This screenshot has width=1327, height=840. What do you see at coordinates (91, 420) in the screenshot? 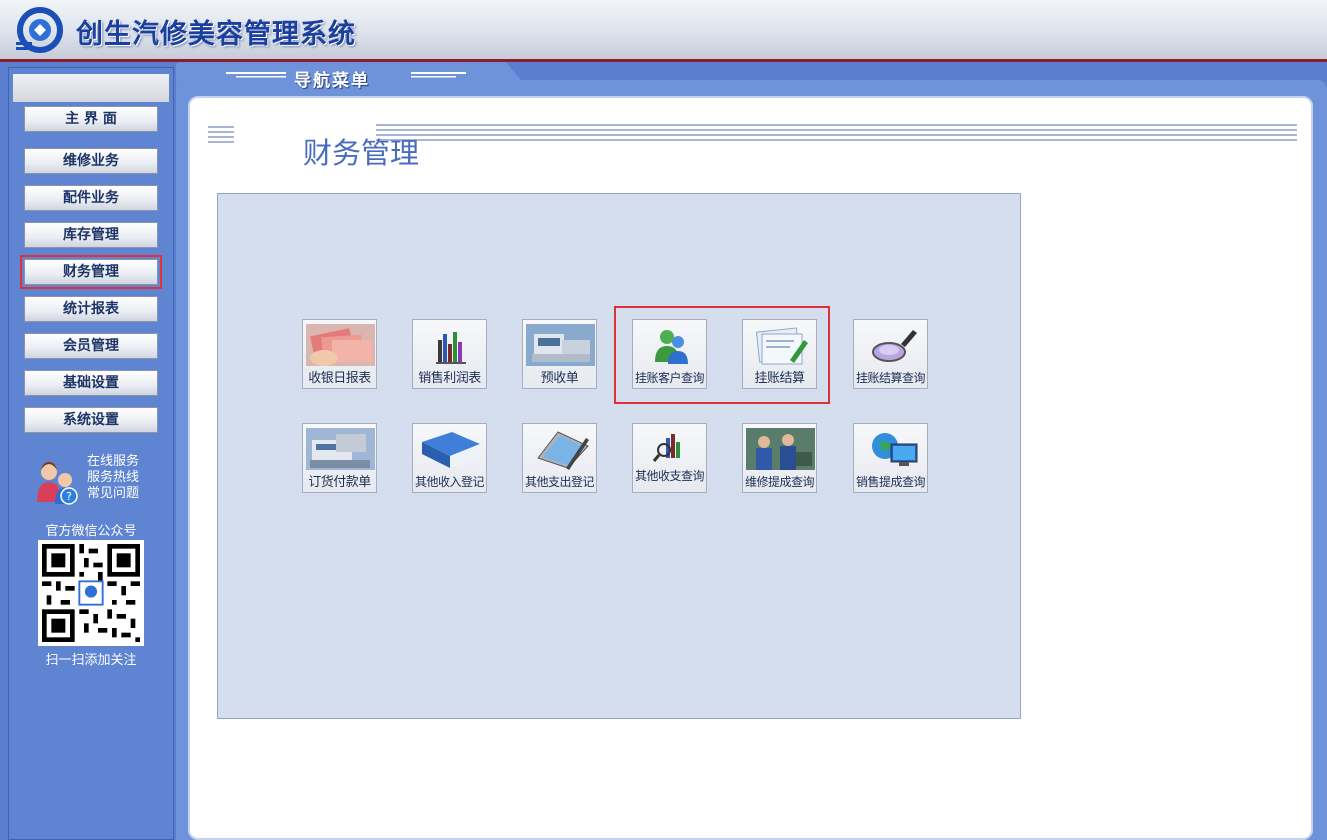
I see `sidebar-item-system-settings: 系统设置` at bounding box center [91, 420].